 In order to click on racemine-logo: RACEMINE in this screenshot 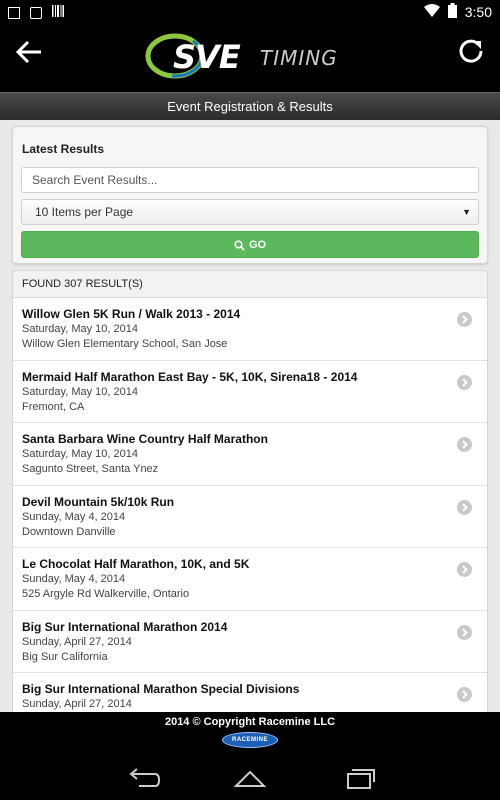, I will do `click(250, 740)`.